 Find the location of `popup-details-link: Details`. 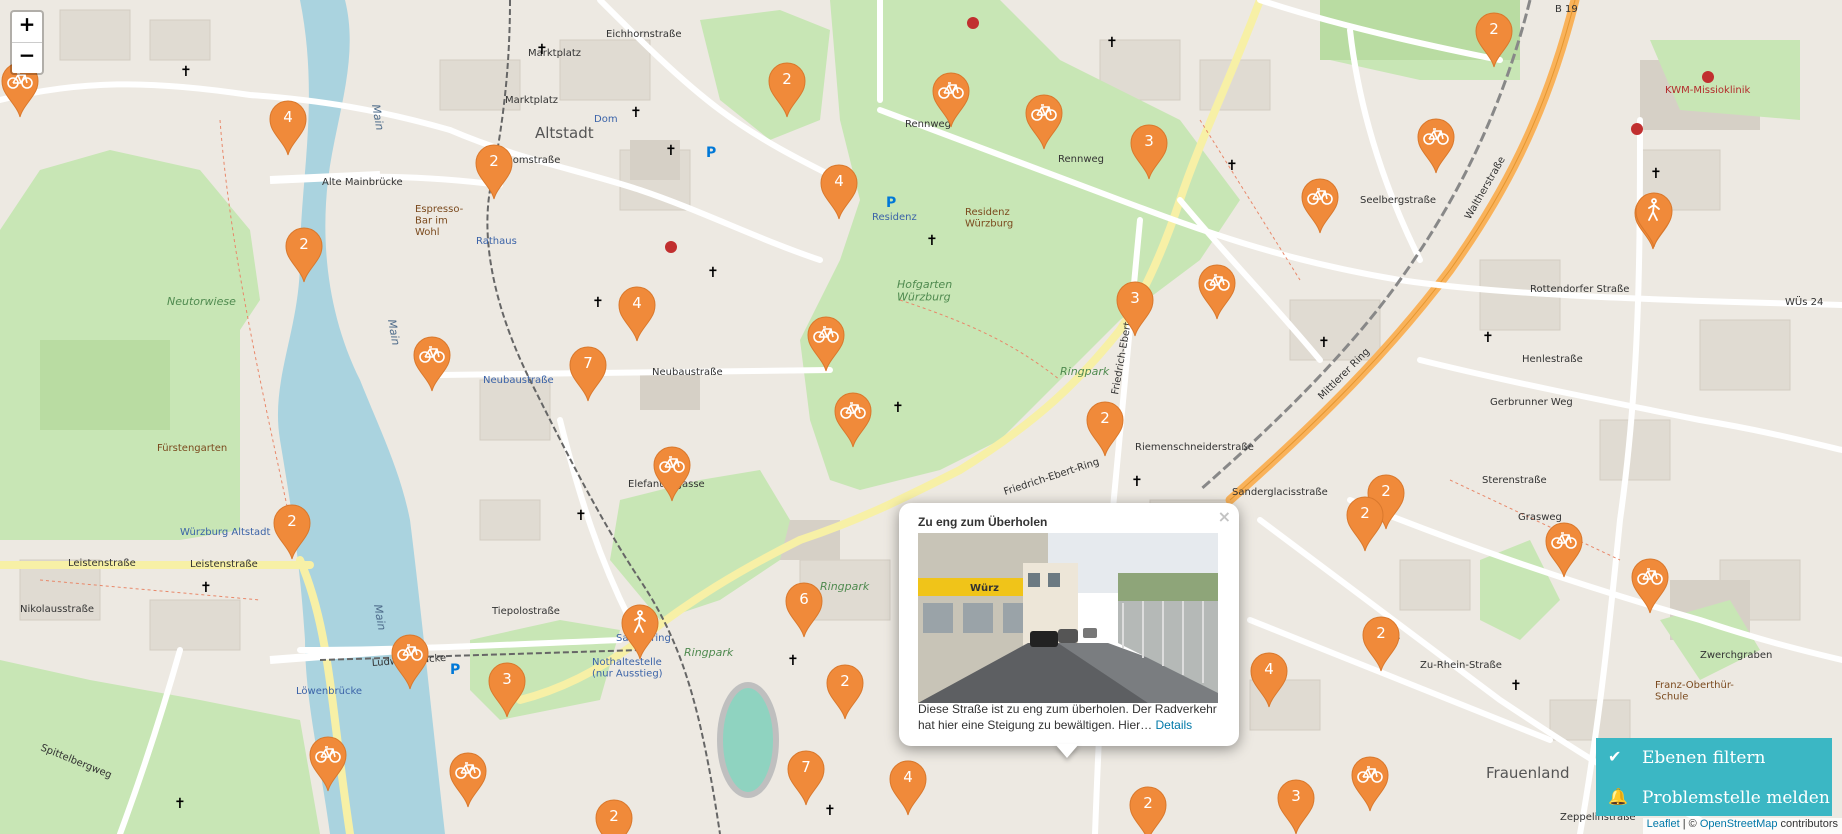

popup-details-link: Details is located at coordinates (1173, 725).